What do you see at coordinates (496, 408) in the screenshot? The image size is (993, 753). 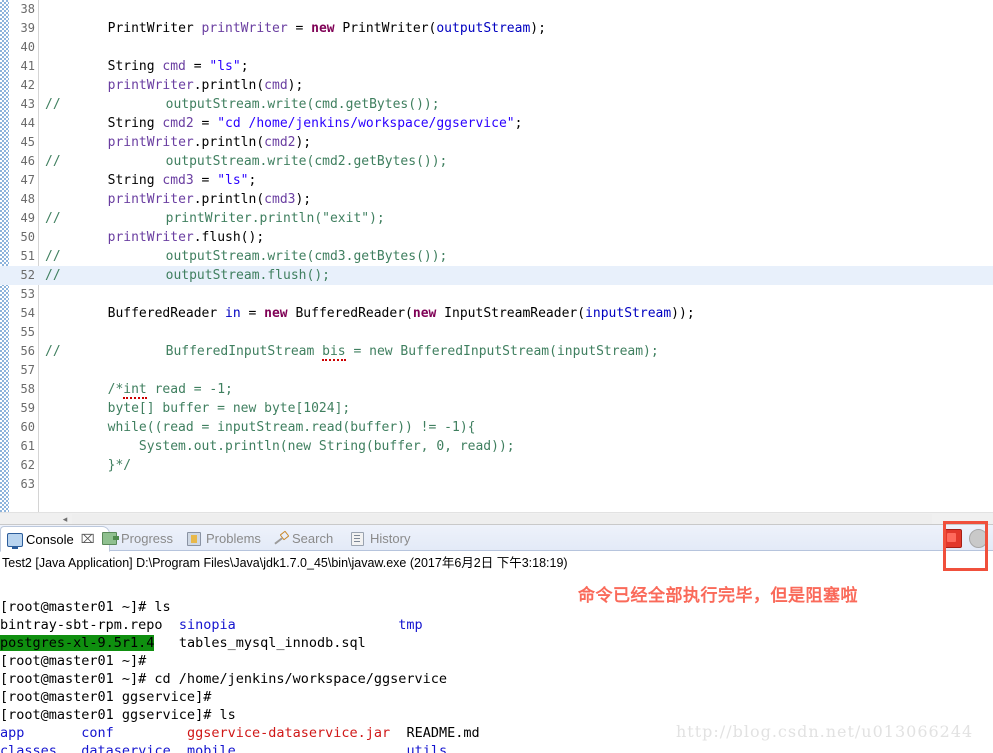 I see `code-line: 59 byte[] buffer = new byte[1024];` at bounding box center [496, 408].